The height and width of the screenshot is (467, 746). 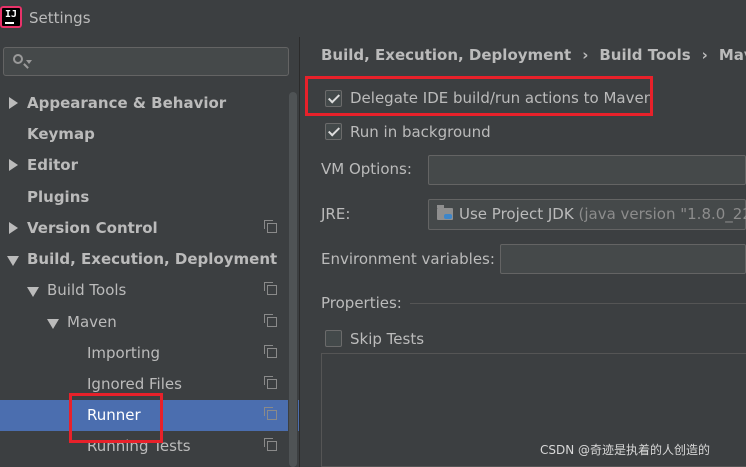 What do you see at coordinates (366, 169) in the screenshot?
I see `vm-options-label: VM Options:` at bounding box center [366, 169].